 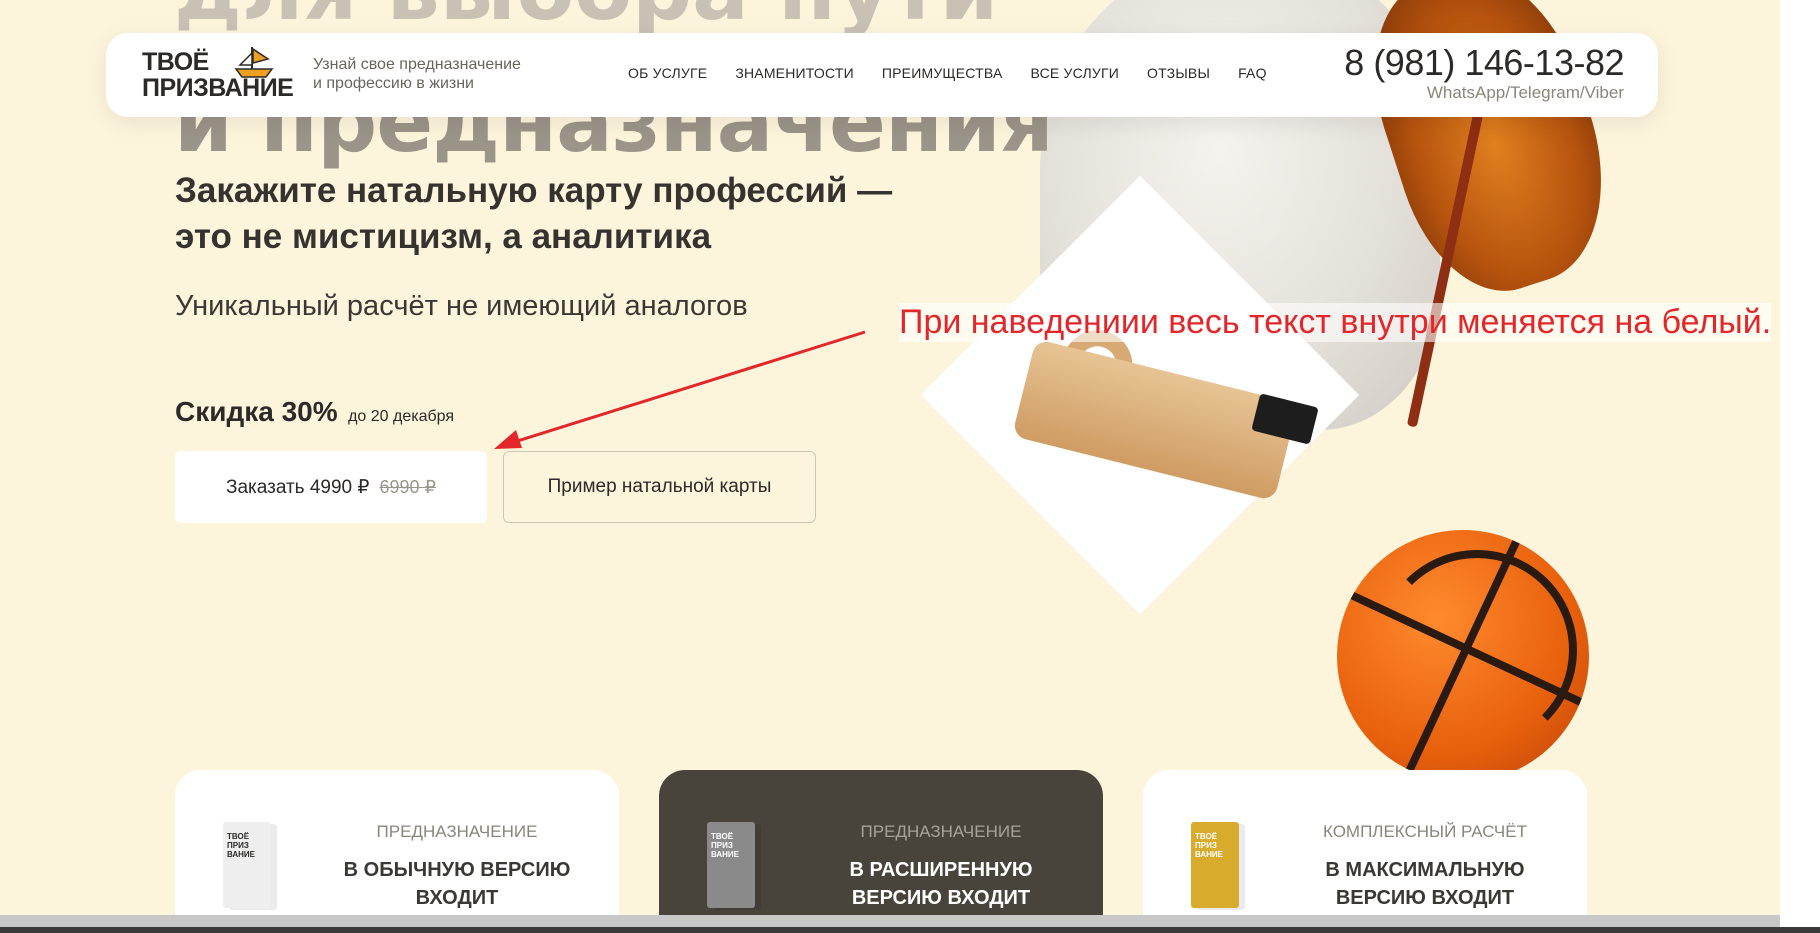 I want to click on basketball-image, so click(x=1463, y=656).